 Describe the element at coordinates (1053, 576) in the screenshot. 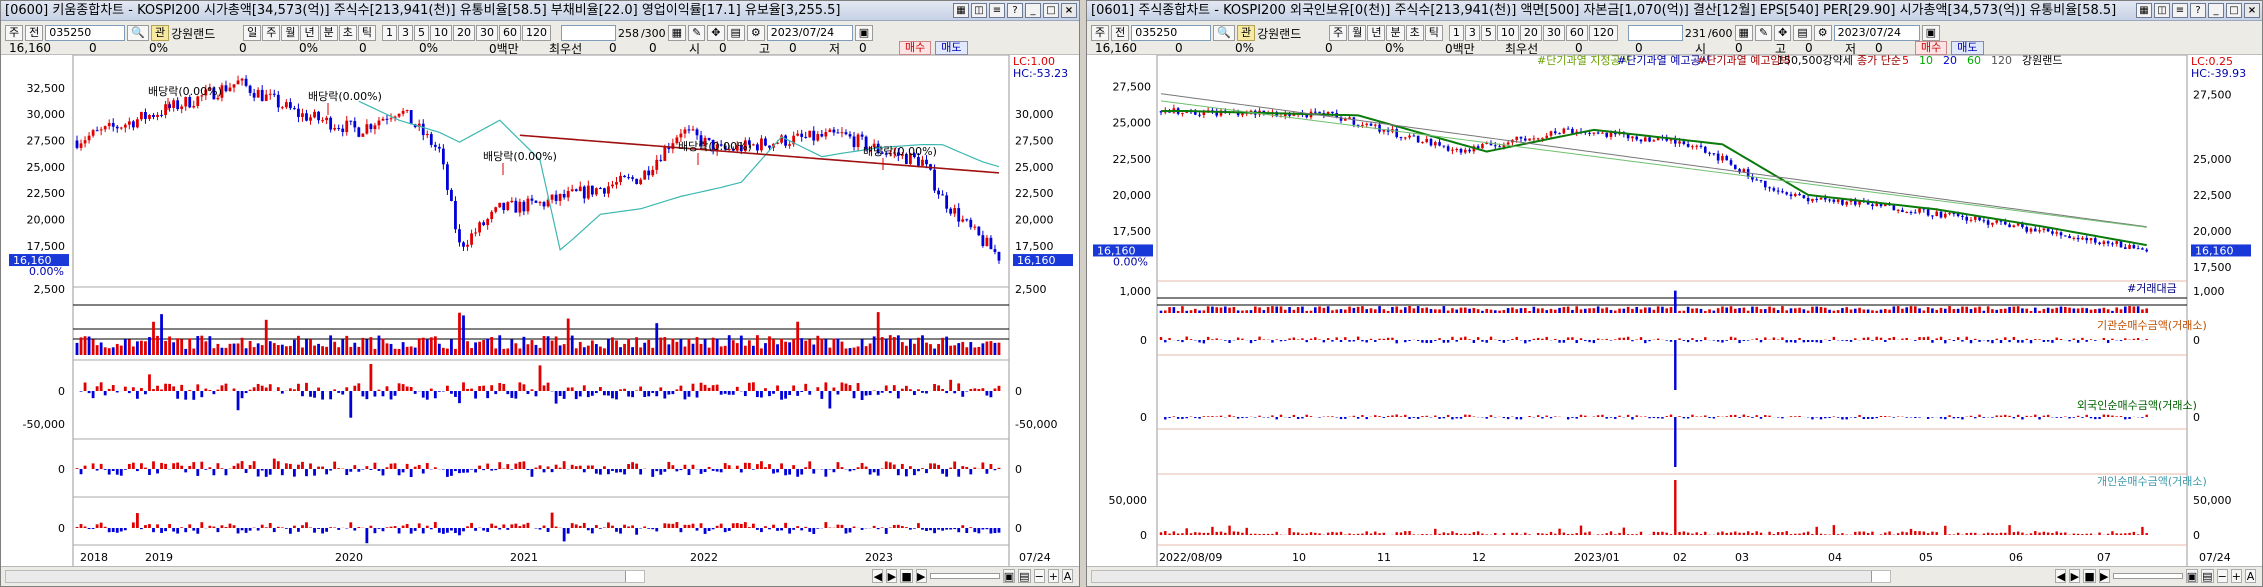

I see `left-zoom-in-icon: +` at that location.